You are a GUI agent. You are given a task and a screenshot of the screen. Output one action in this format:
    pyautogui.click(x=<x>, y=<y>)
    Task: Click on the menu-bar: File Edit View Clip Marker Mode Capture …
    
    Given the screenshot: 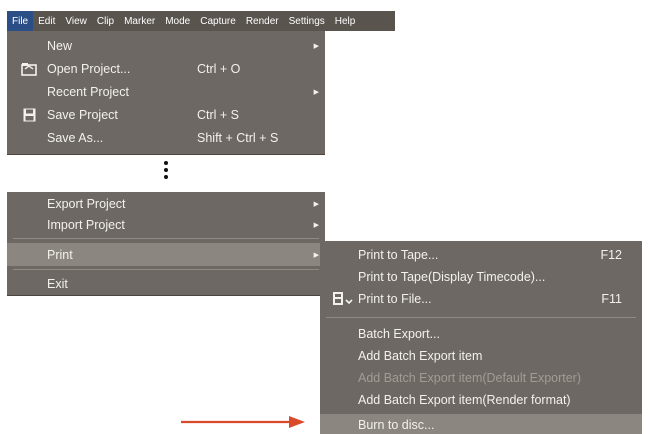 What is the action you would take?
    pyautogui.click(x=201, y=21)
    